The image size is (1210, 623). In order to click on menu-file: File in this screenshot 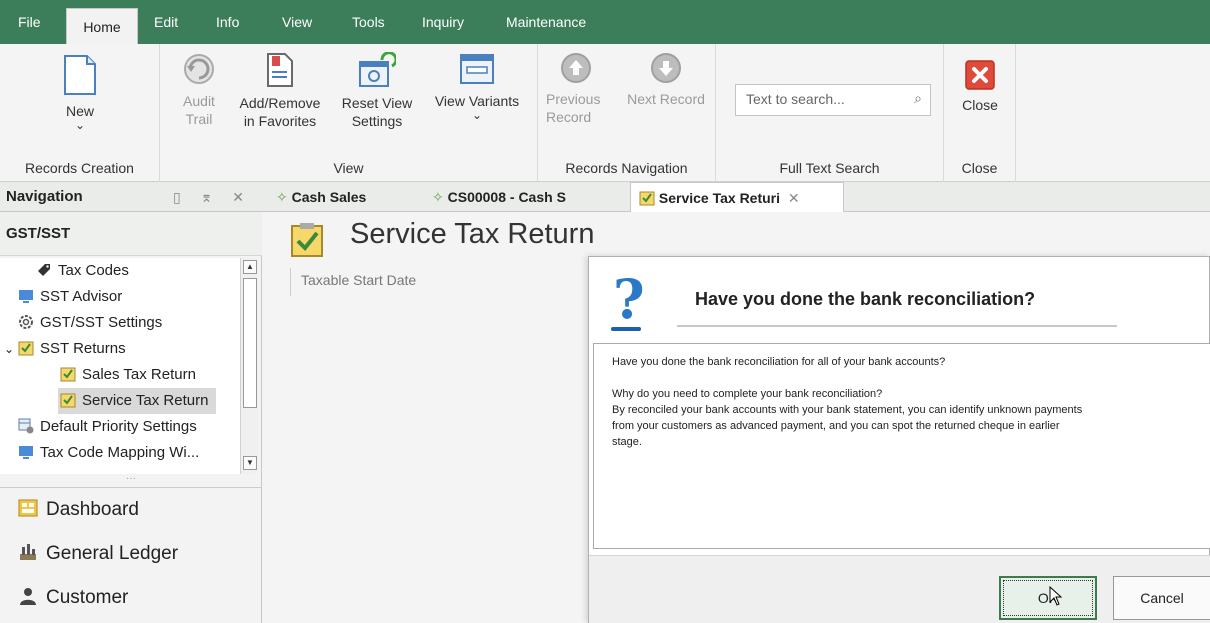, I will do `click(29, 22)`.